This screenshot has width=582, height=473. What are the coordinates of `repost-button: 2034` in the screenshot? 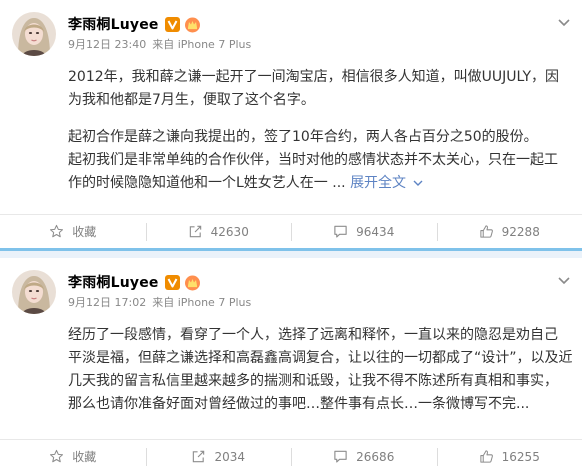 It's located at (218, 456).